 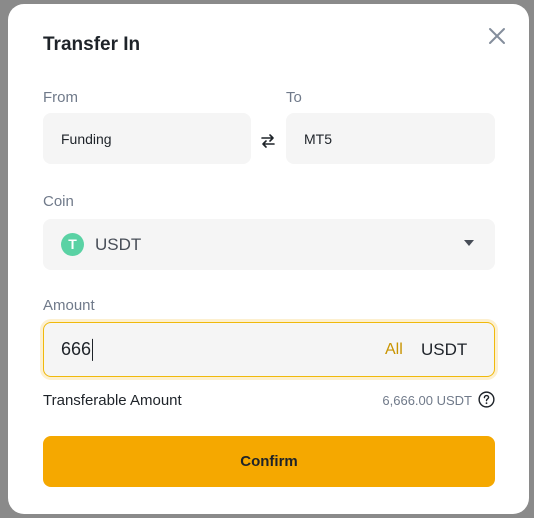 I want to click on from-label: From, so click(x=60, y=97).